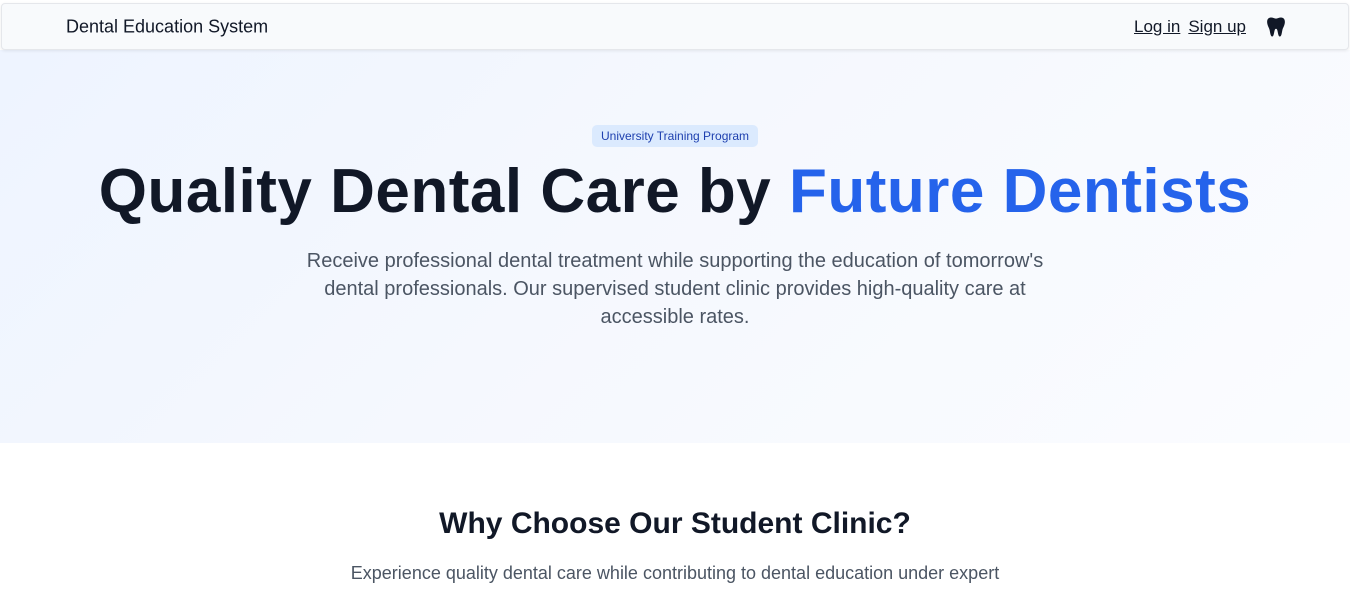 The height and width of the screenshot is (593, 1350). Describe the element at coordinates (1157, 27) in the screenshot. I see `login-link: Log in` at that location.